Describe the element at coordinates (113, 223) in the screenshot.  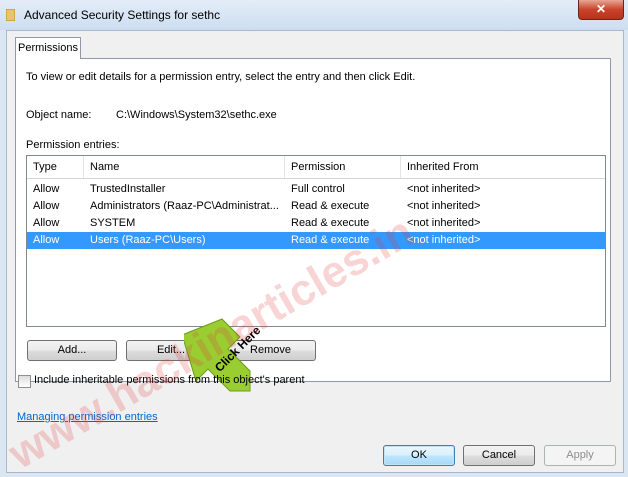
I see `row-name: SYSTEM` at that location.